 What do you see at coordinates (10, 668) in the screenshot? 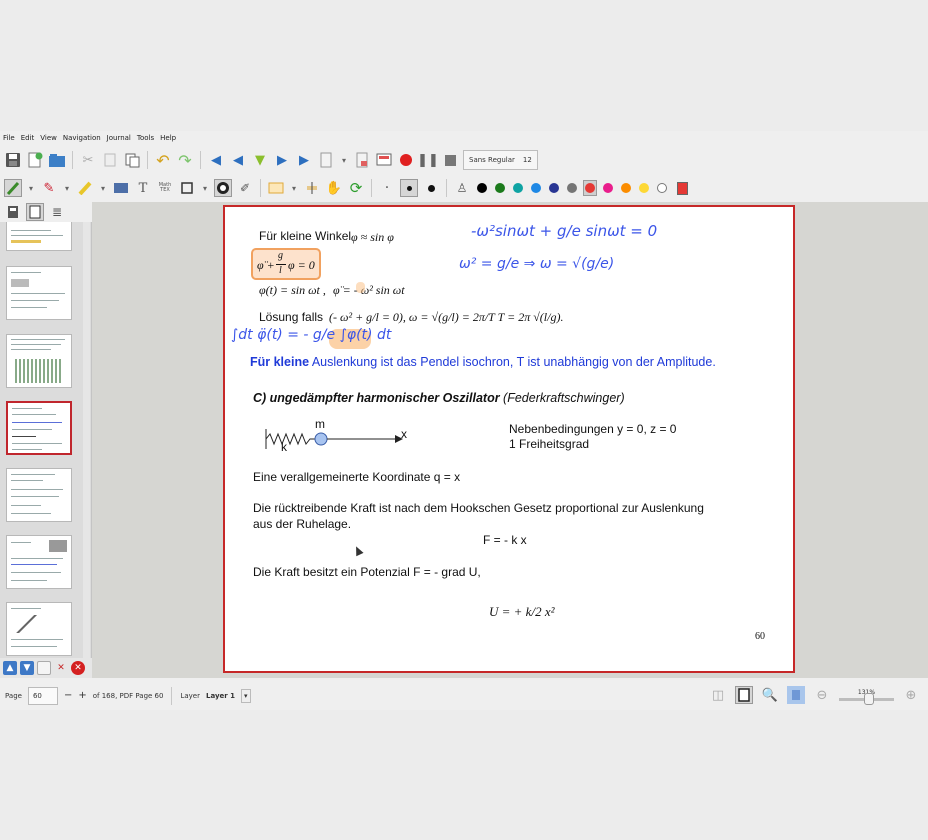
I see `move-page-up-icon: ▲` at bounding box center [10, 668].